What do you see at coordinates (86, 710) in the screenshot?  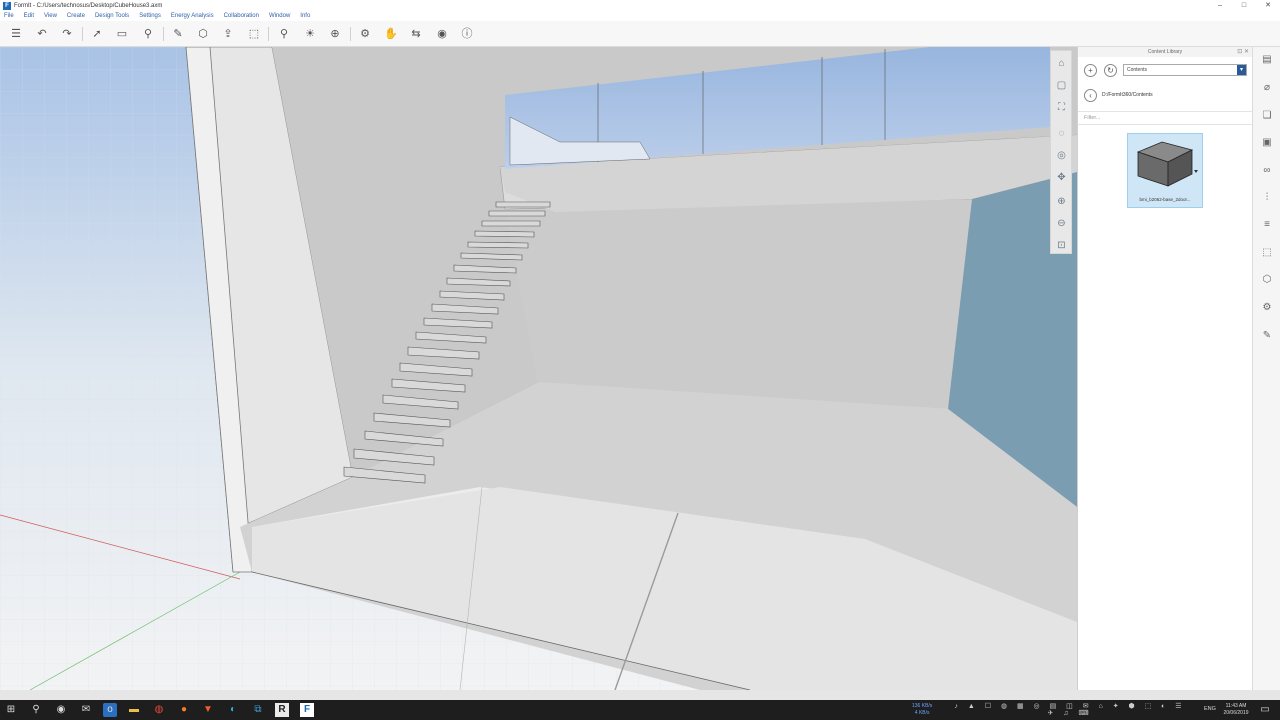 I see `mail-icon: ✉` at bounding box center [86, 710].